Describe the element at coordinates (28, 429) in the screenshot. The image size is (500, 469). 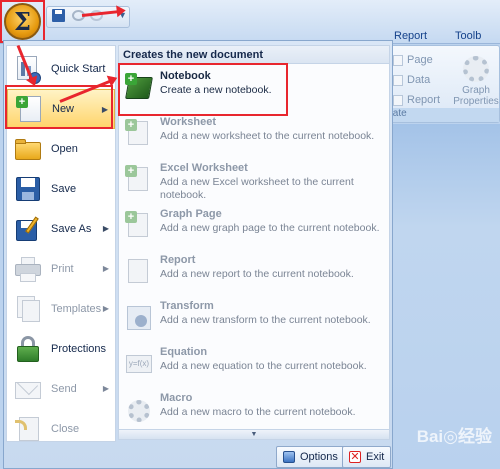
I see `close-document-icon` at that location.